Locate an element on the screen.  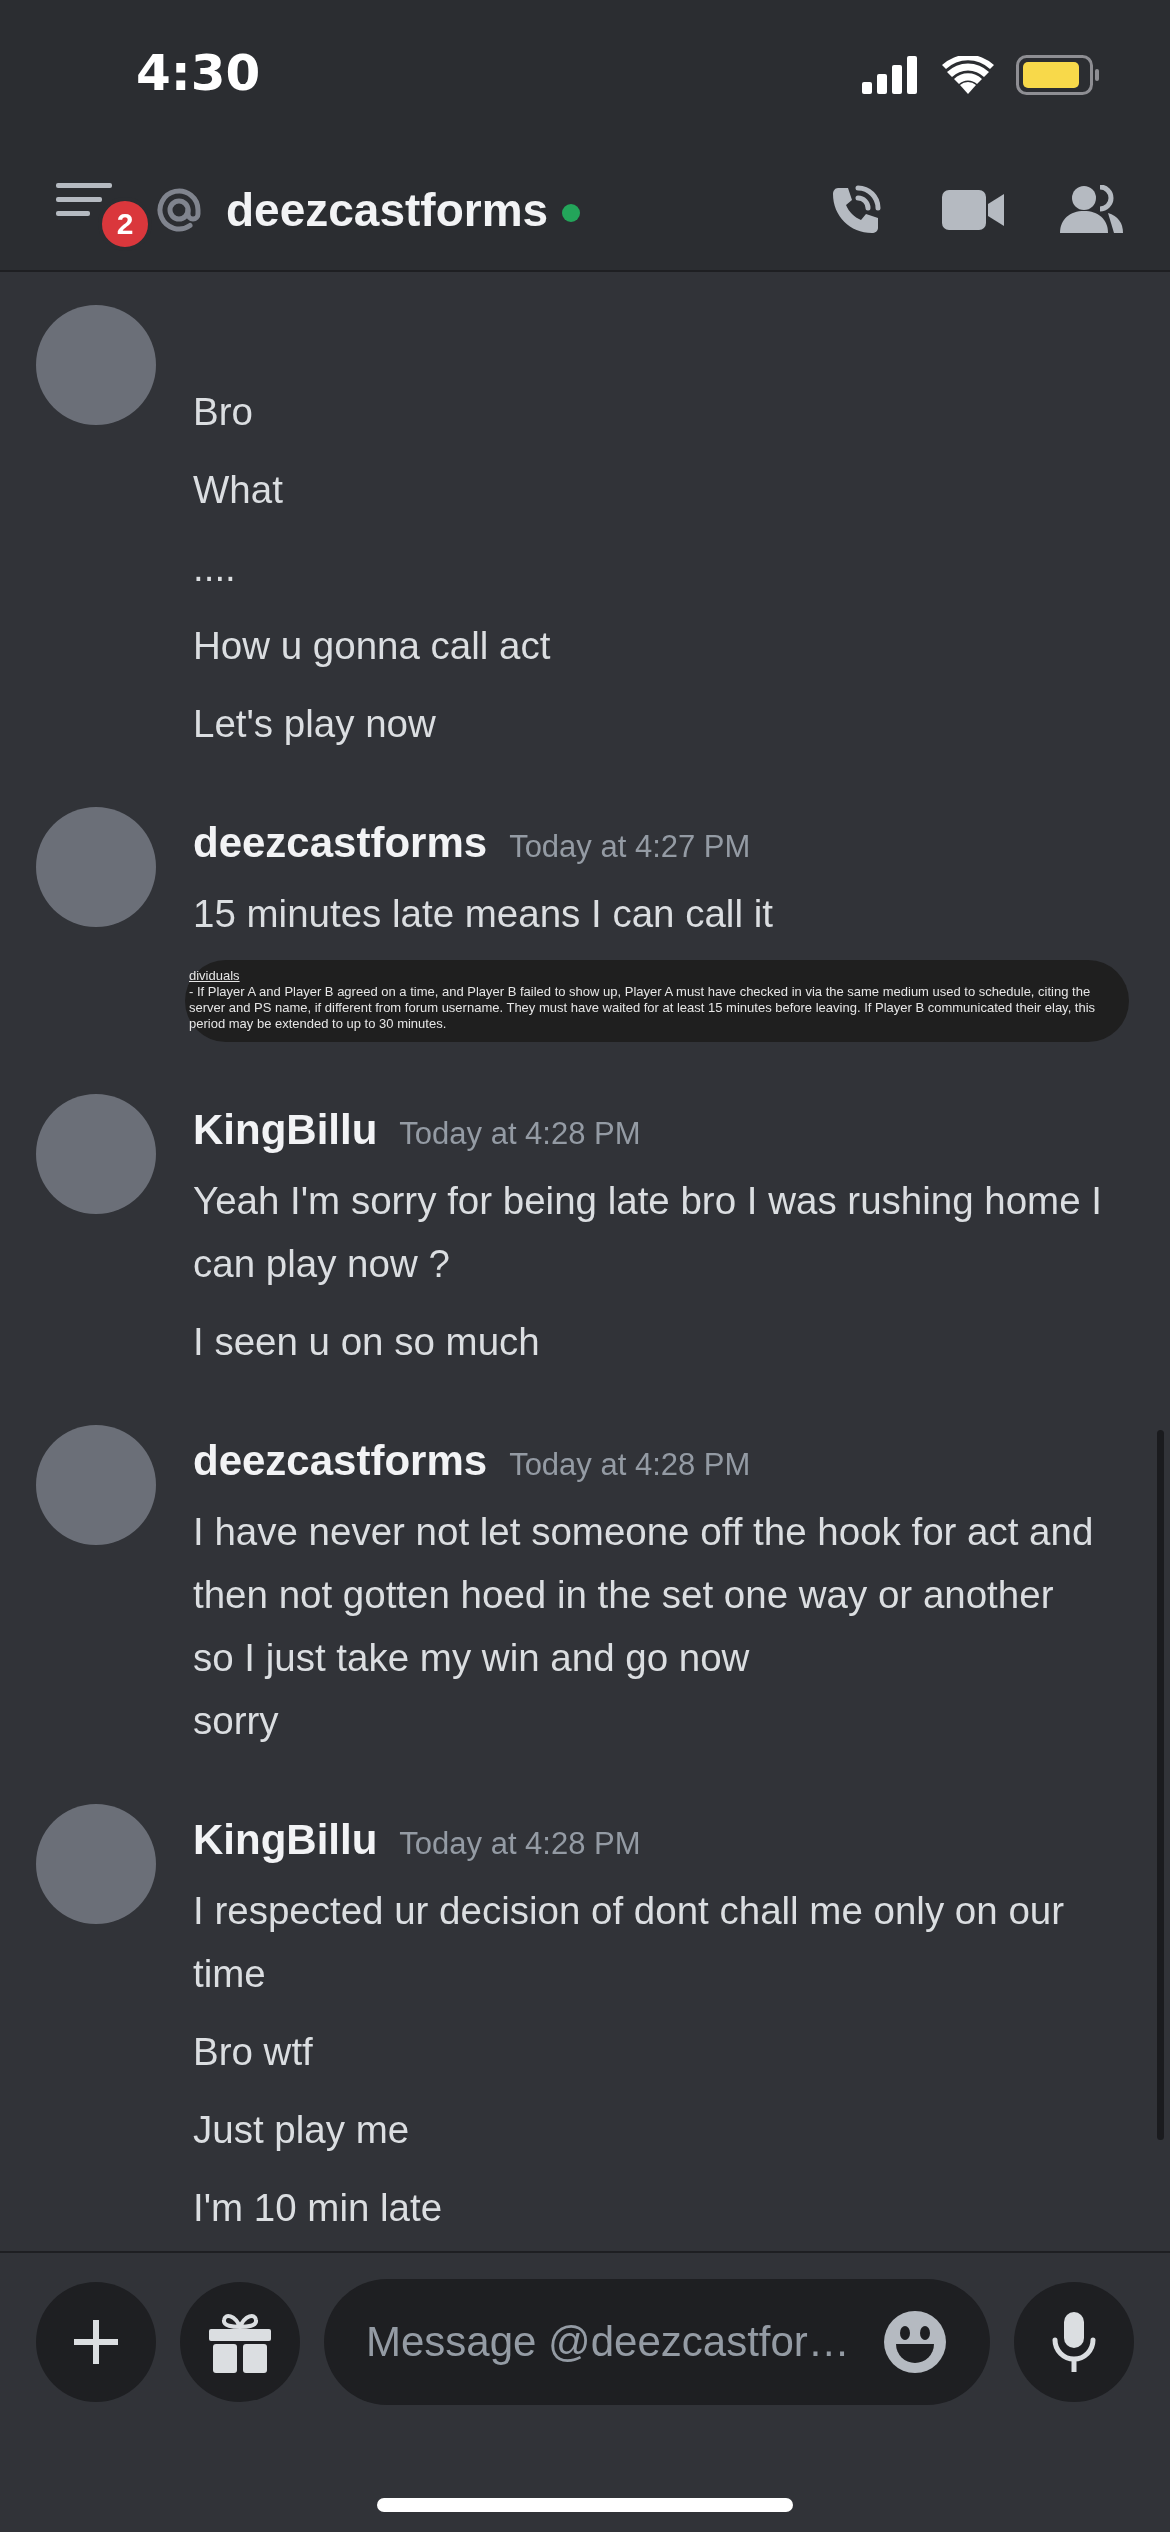
message-text: I seen u on so much is located at coordinates (367, 1342).